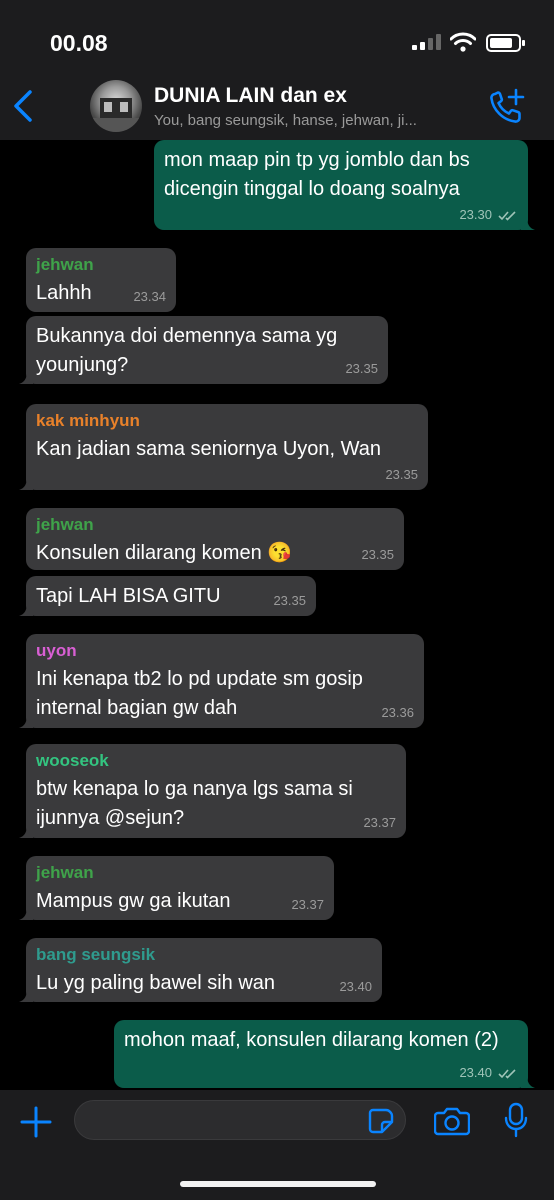 The height and width of the screenshot is (1200, 554). Describe the element at coordinates (277, 1145) in the screenshot. I see `input-bar` at that location.